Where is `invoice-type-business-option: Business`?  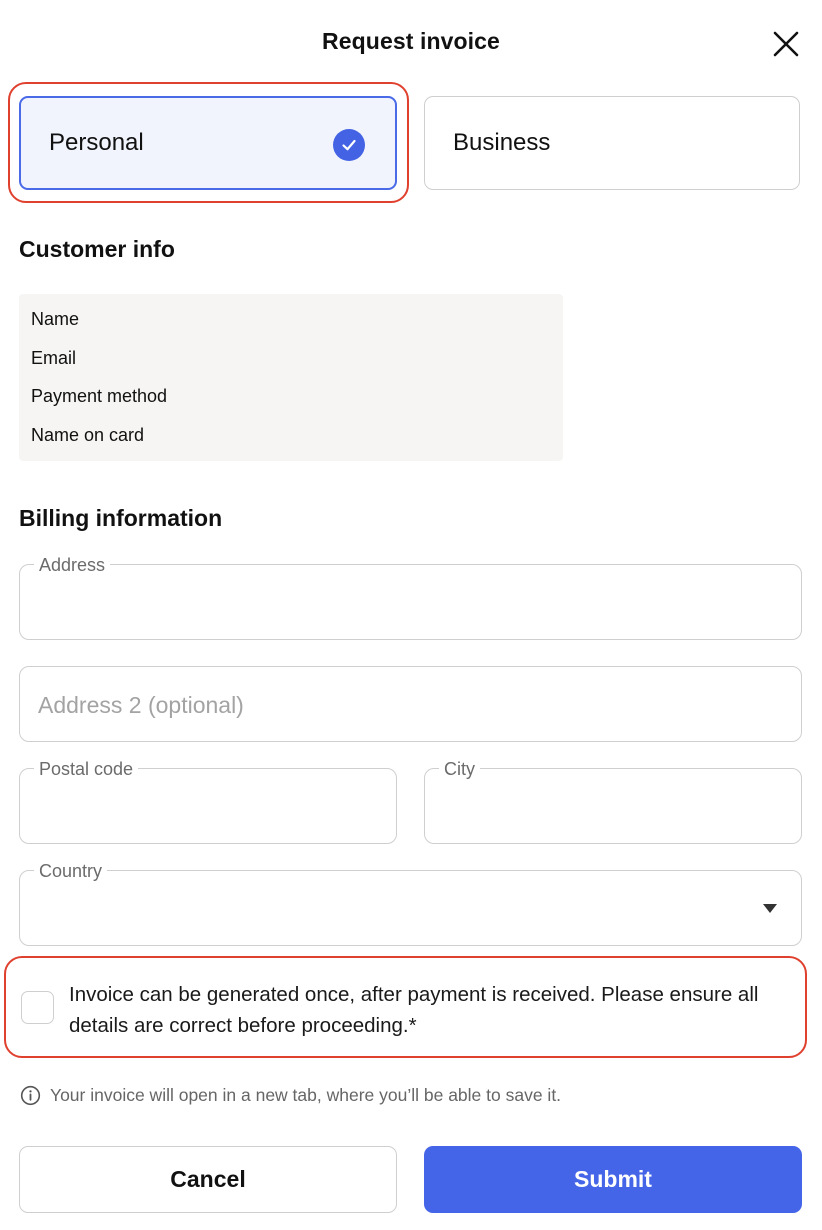
invoice-type-business-option: Business is located at coordinates (612, 143).